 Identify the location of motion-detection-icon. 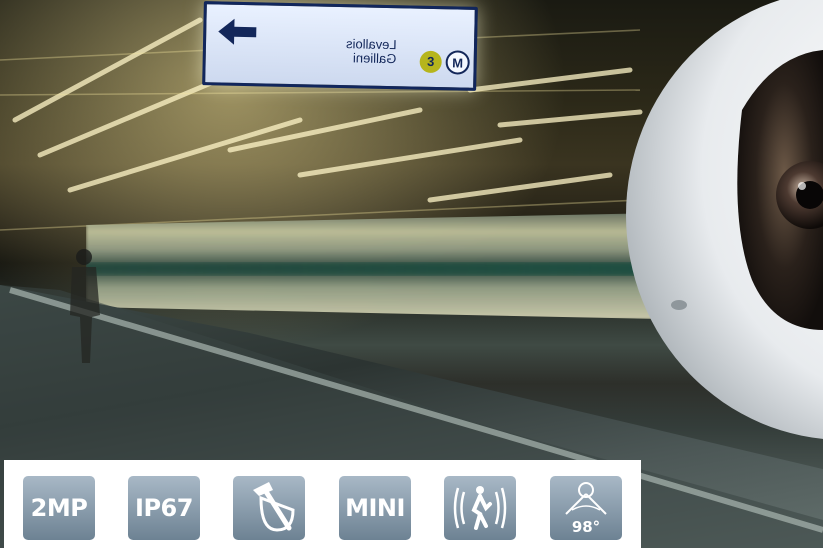
(480, 508).